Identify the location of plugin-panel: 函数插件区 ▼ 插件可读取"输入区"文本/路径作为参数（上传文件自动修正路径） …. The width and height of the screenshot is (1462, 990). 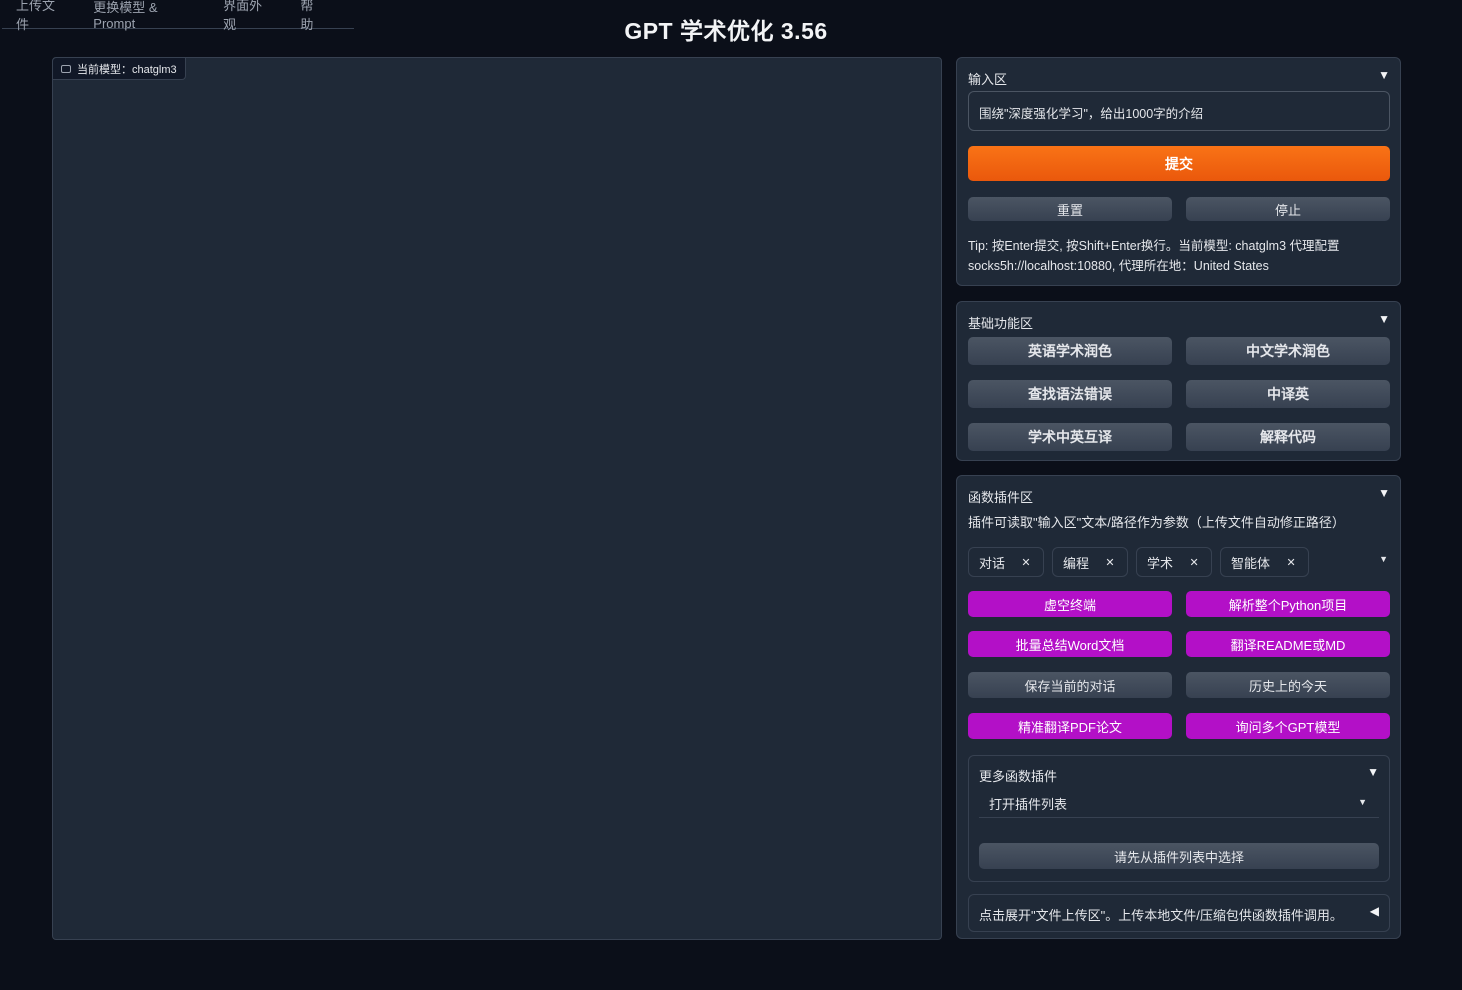
(1178, 707).